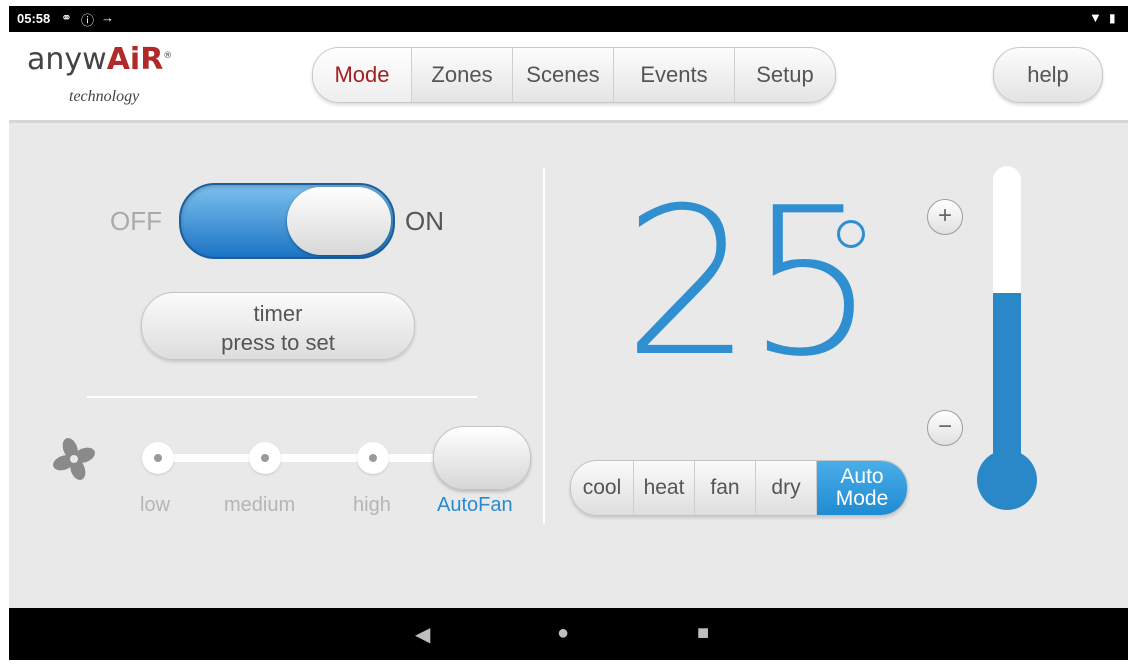 The height and width of the screenshot is (672, 1137). I want to click on mode-auto-line1: Auto, so click(862, 476).